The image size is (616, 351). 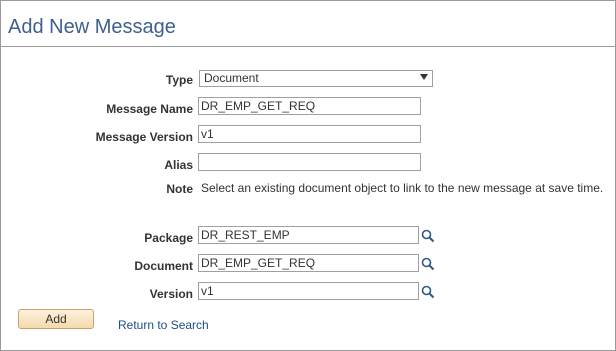 I want to click on message-name-label: Message Name, so click(x=149, y=109).